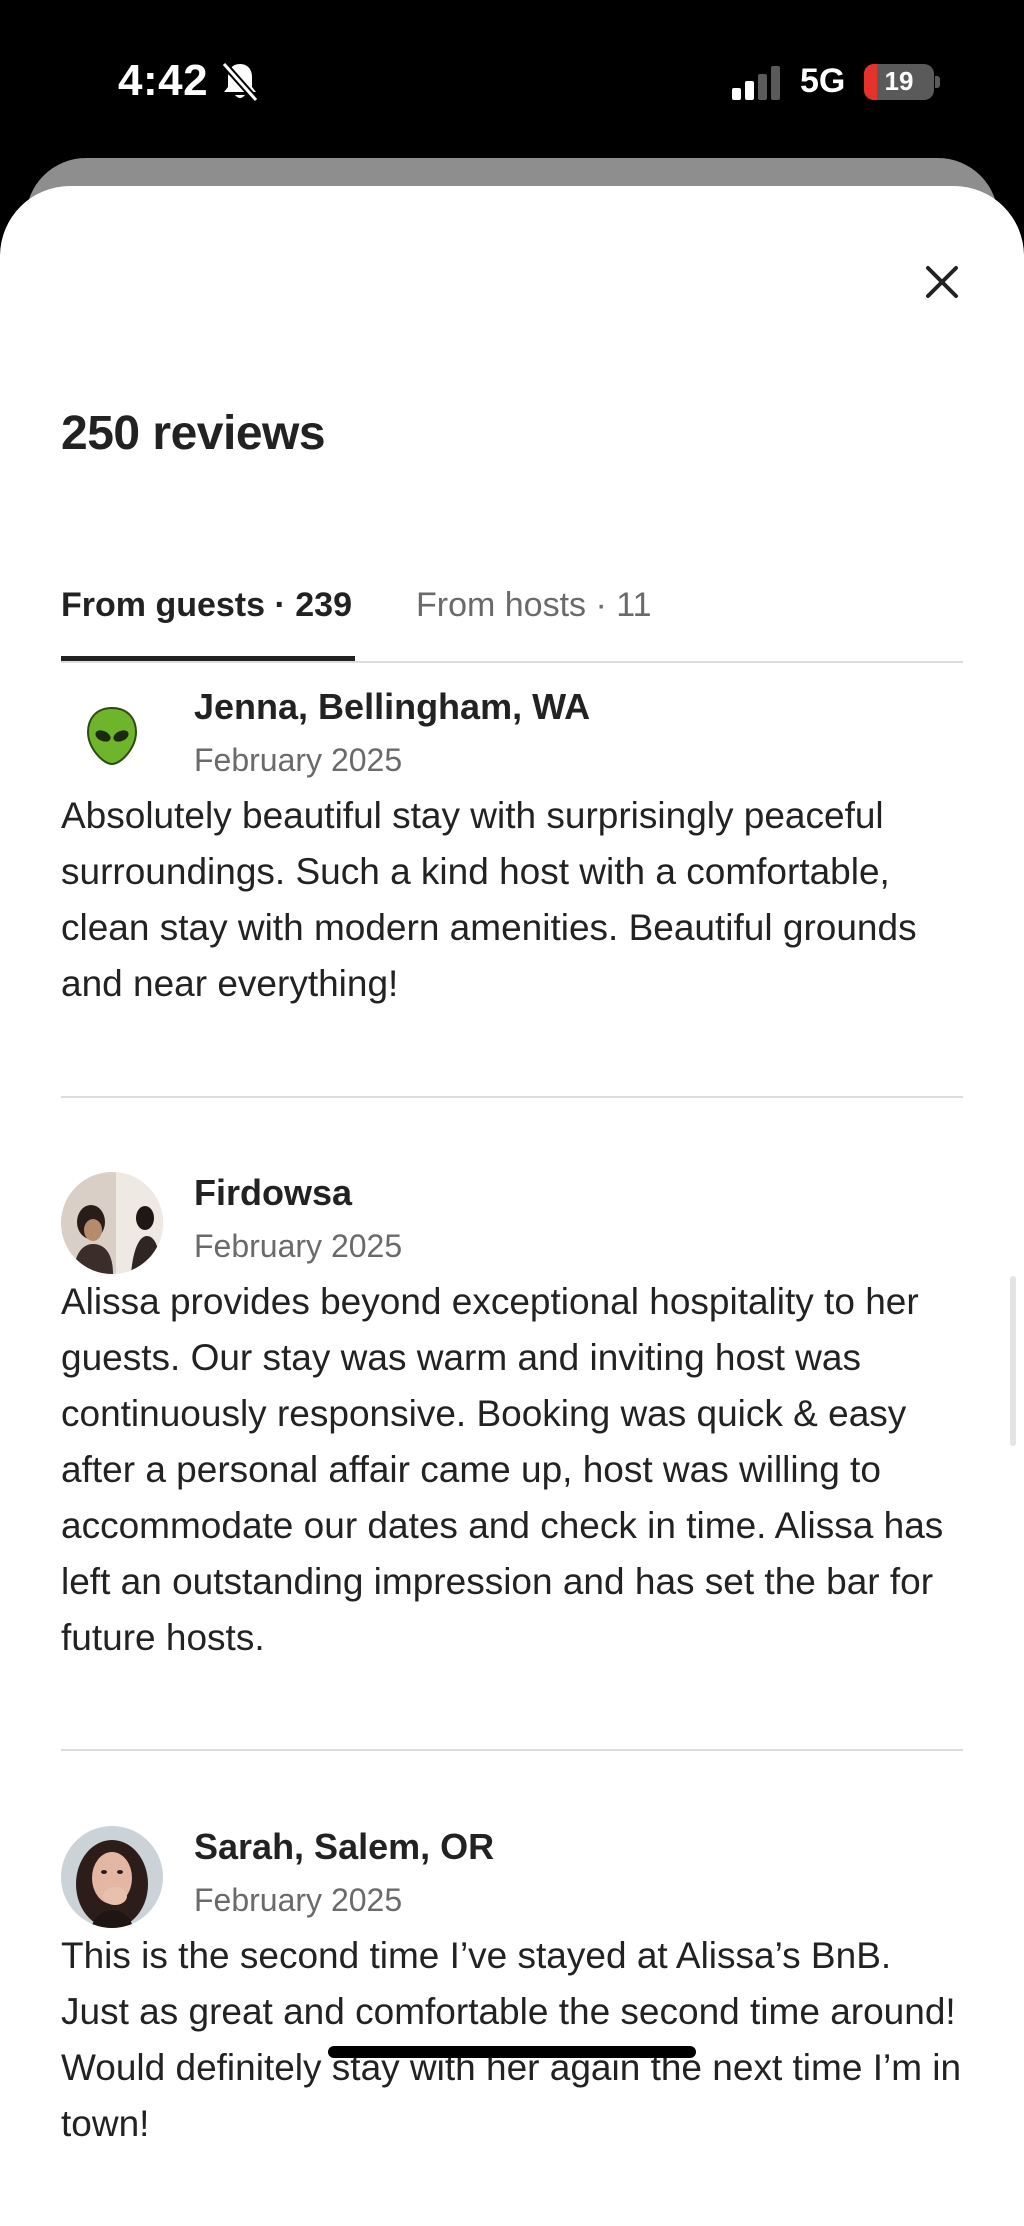 The height and width of the screenshot is (2226, 1024). Describe the element at coordinates (163, 80) in the screenshot. I see `status-time: 4:42` at that location.